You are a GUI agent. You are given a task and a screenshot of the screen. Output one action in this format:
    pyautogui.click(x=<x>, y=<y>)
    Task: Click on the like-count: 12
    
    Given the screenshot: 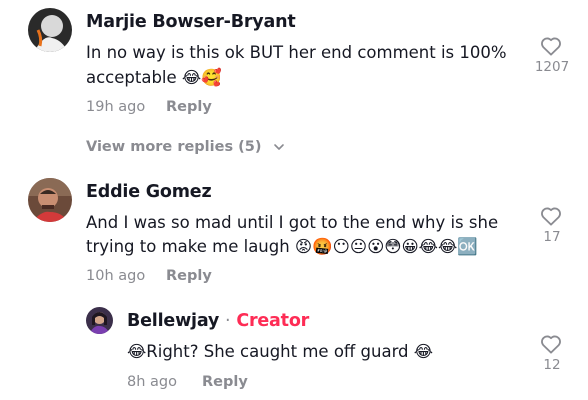 What is the action you would take?
    pyautogui.click(x=552, y=365)
    